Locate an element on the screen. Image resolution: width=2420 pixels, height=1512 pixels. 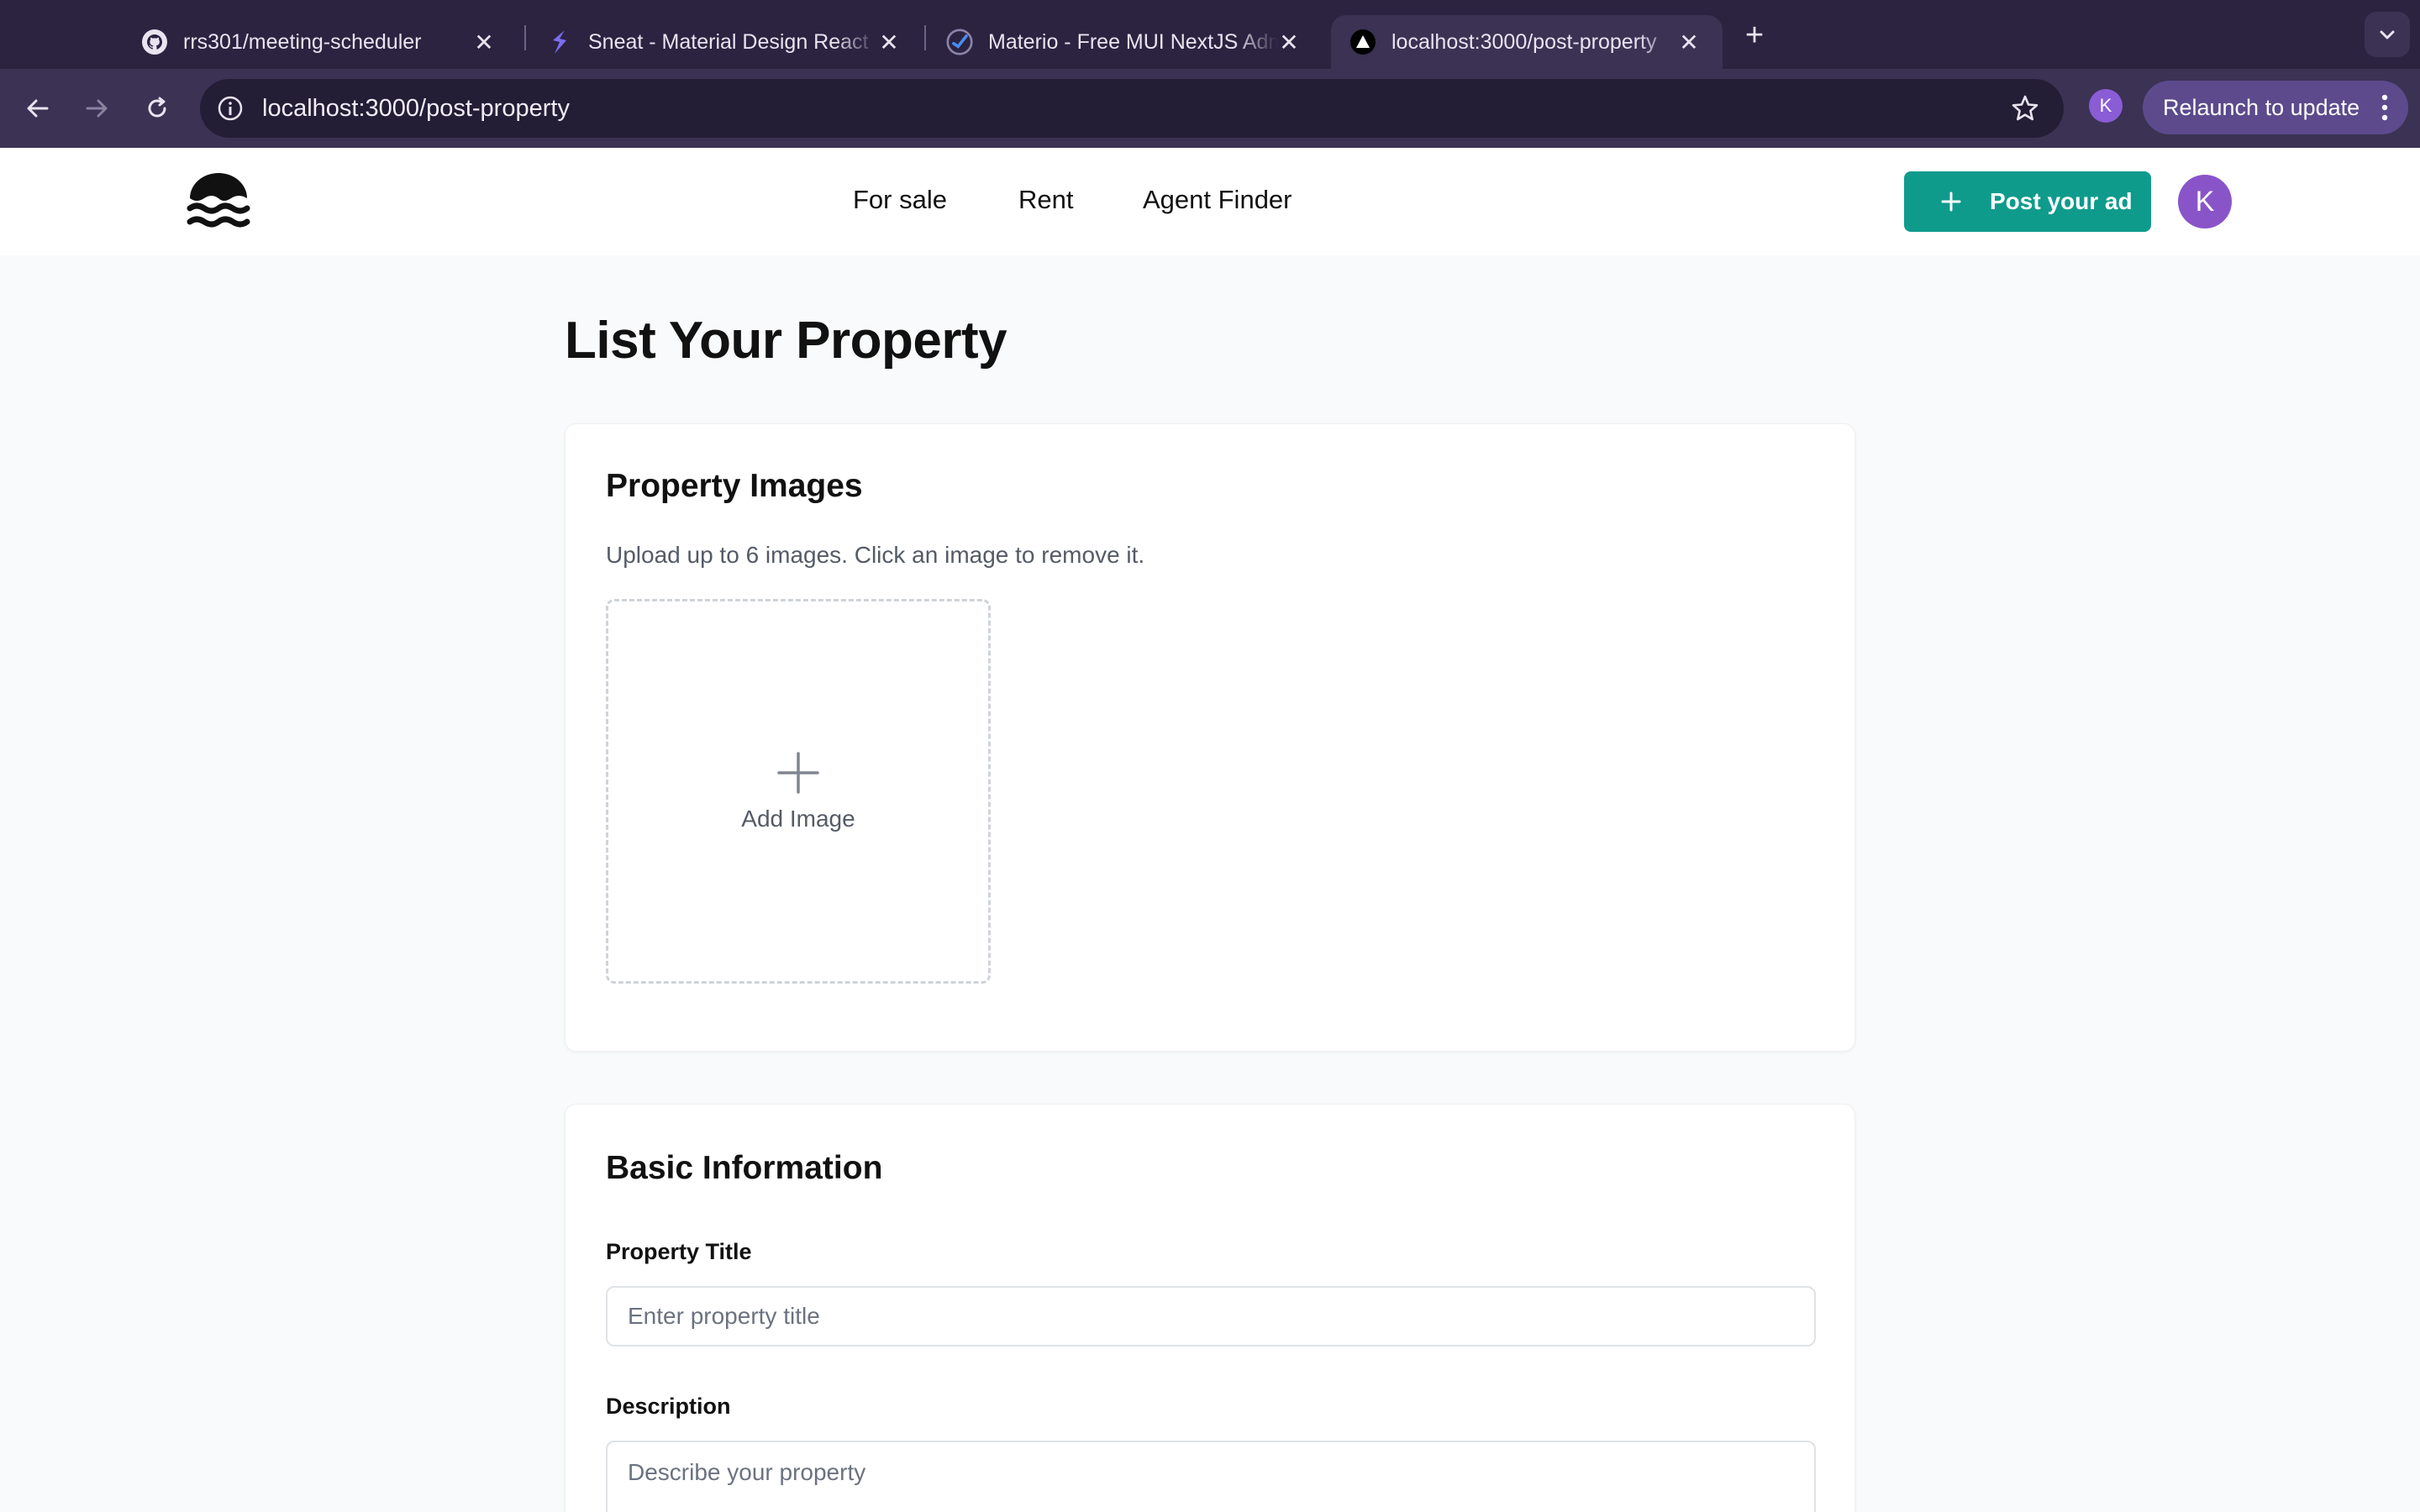
tab-title: rrs301/meeting-scheduler is located at coordinates (302, 41).